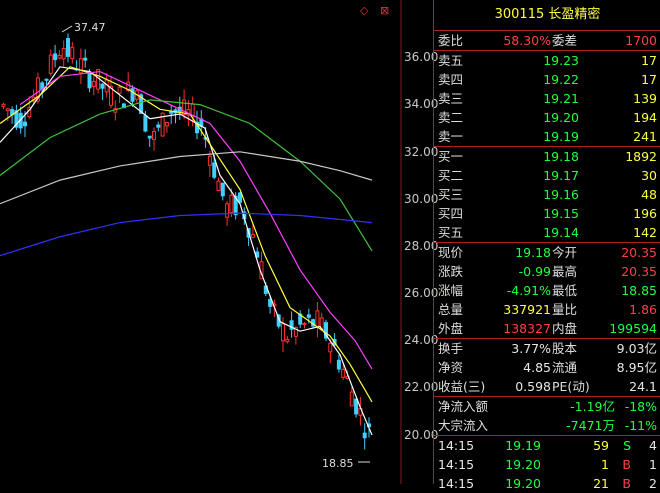 Image resolution: width=660 pixels, height=493 pixels. Describe the element at coordinates (451, 348) in the screenshot. I see `fund-label: 换手` at that location.